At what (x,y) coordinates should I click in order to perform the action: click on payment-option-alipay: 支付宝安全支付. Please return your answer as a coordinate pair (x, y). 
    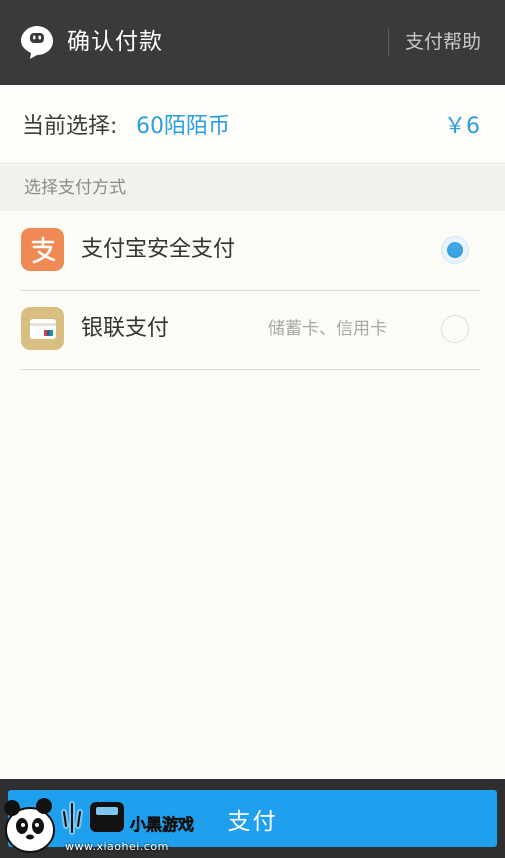
    Looking at the image, I should click on (251, 251).